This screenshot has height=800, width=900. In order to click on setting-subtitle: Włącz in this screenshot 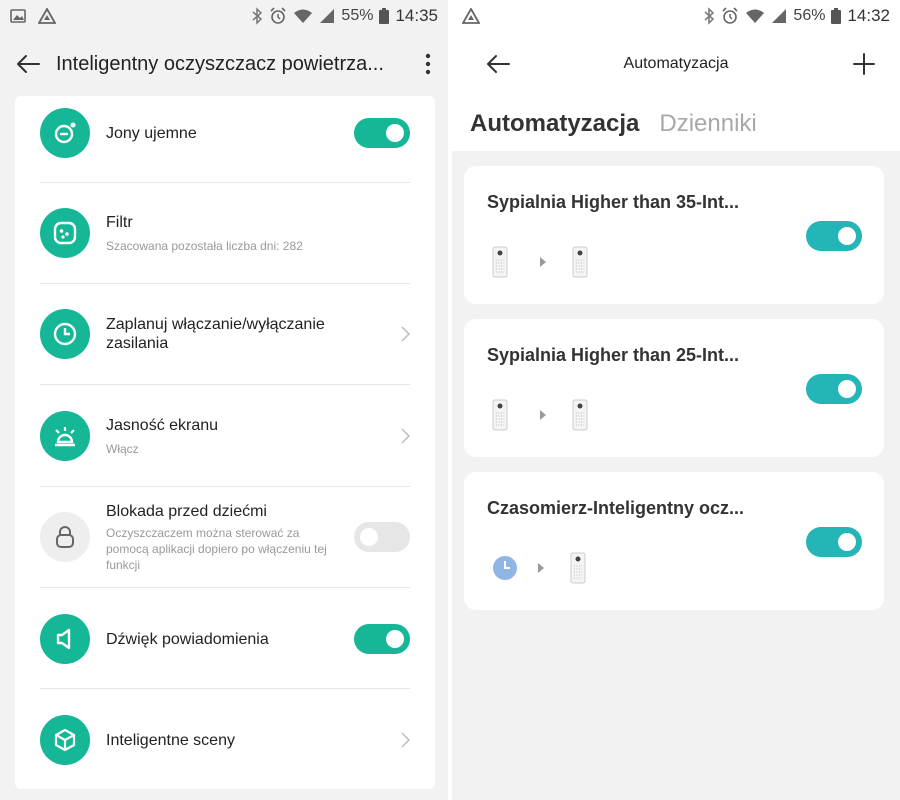, I will do `click(122, 448)`.